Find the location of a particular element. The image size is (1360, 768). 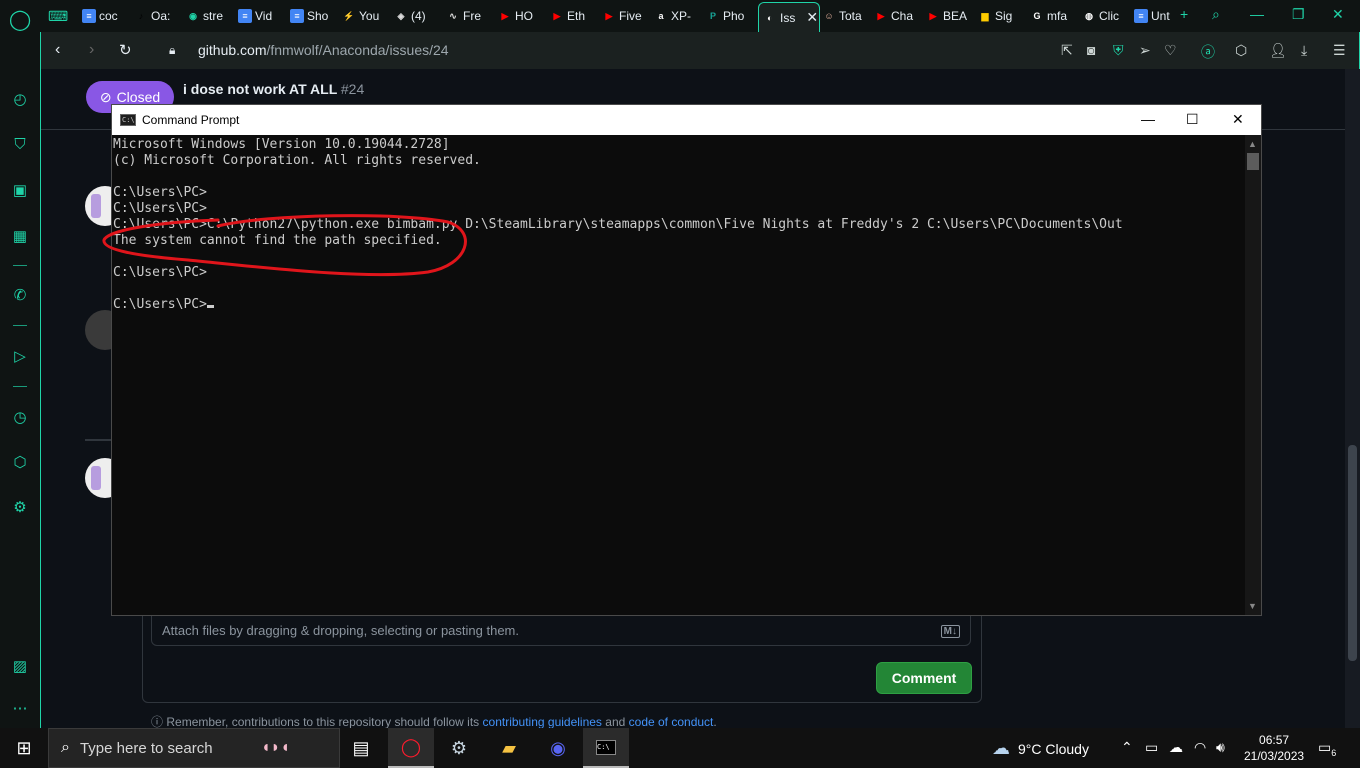

profile-icon: 👤︎ is located at coordinates (1278, 50).